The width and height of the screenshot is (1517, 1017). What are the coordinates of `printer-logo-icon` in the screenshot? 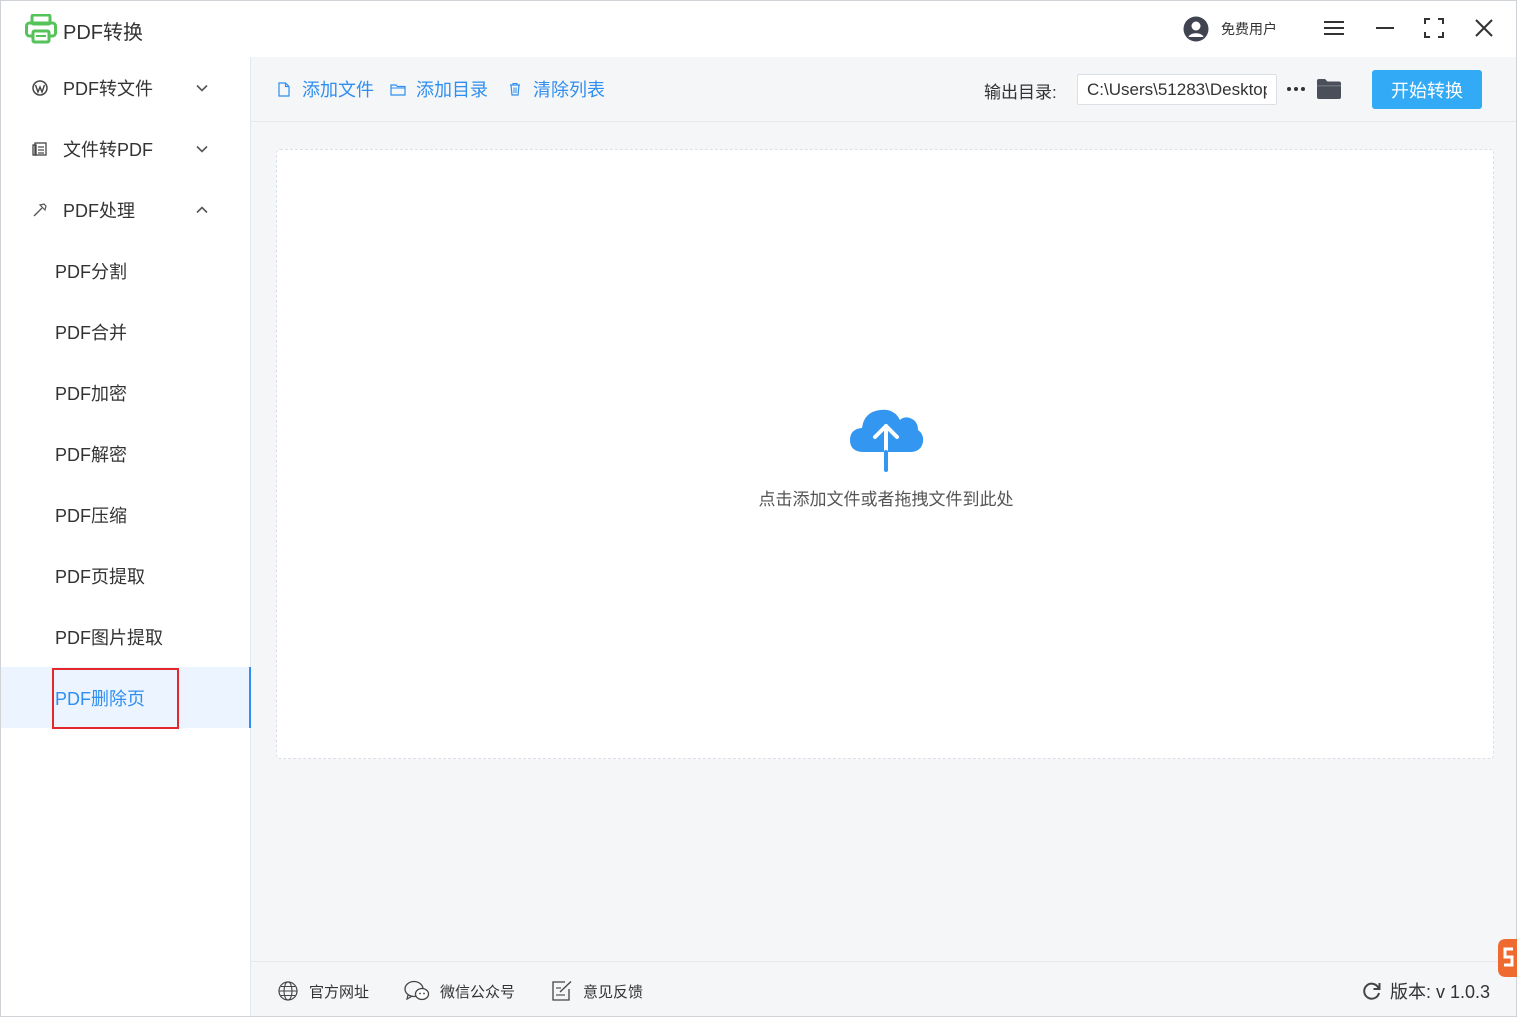 It's located at (41, 29).